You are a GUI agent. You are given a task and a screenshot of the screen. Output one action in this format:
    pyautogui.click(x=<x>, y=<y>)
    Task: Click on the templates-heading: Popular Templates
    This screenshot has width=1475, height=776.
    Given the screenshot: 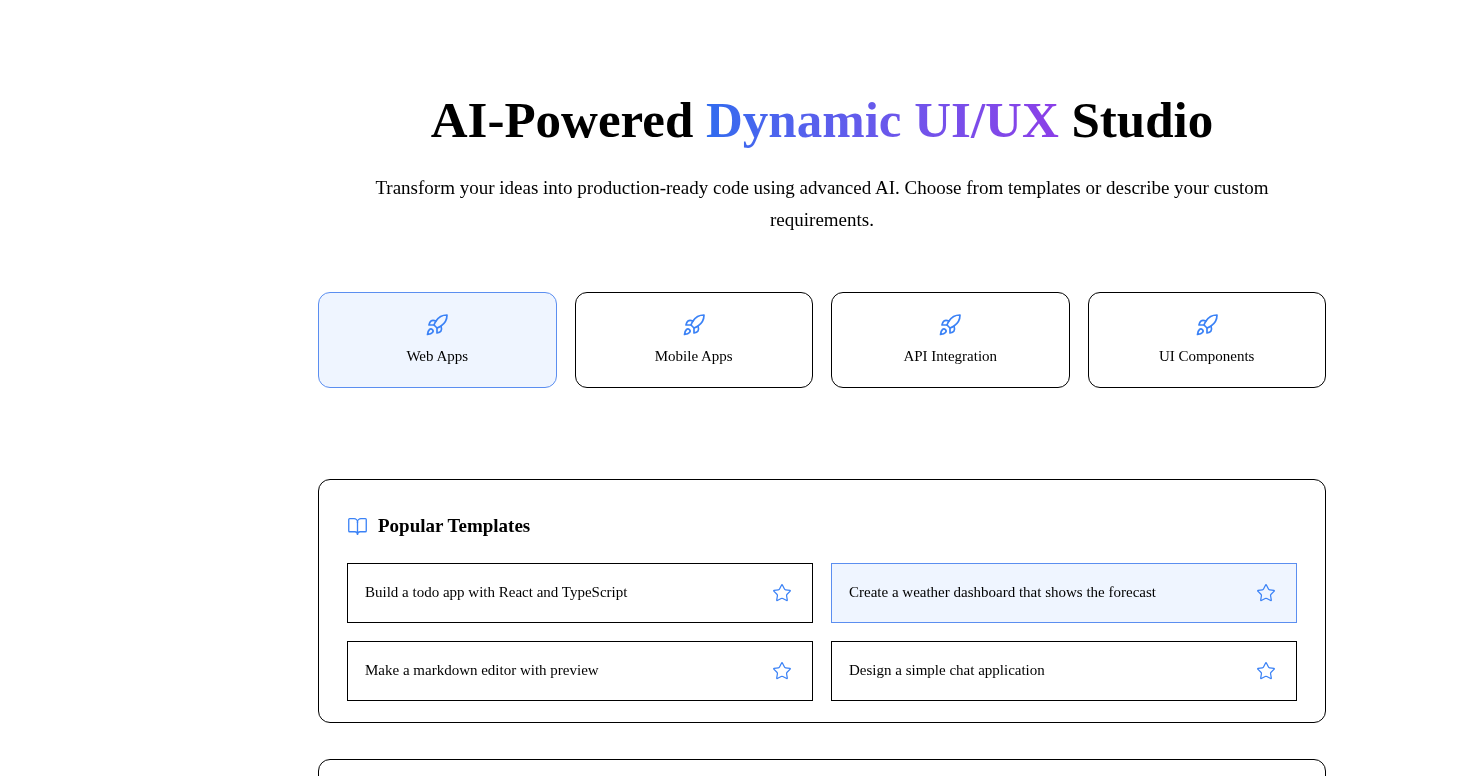 What is the action you would take?
    pyautogui.click(x=454, y=526)
    